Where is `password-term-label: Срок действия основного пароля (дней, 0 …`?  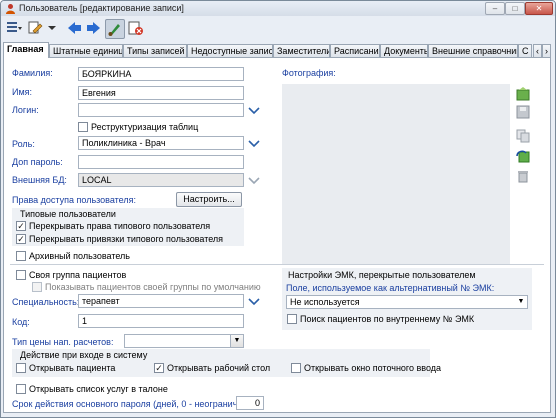 password-term-label: Срок действия основного пароля (дней, 0 … is located at coordinates (132, 404).